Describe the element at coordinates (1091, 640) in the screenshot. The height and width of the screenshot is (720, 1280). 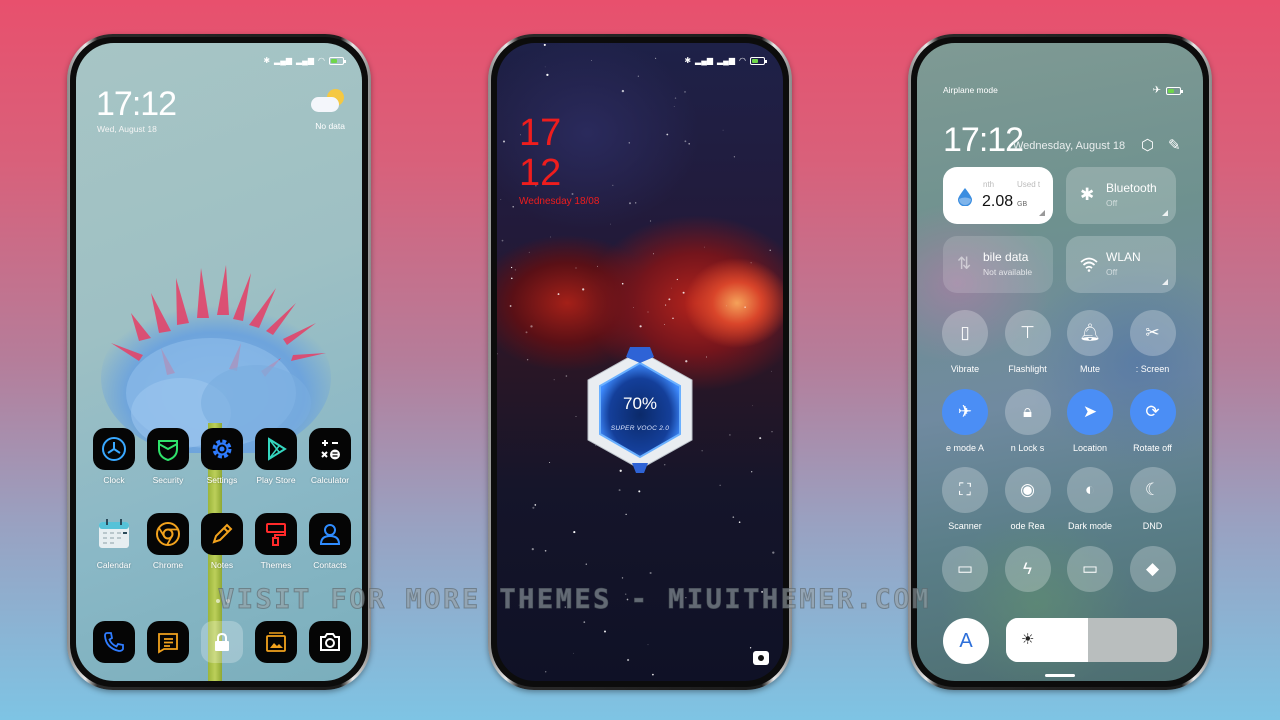
I see `brightness-slider: ☀` at that location.